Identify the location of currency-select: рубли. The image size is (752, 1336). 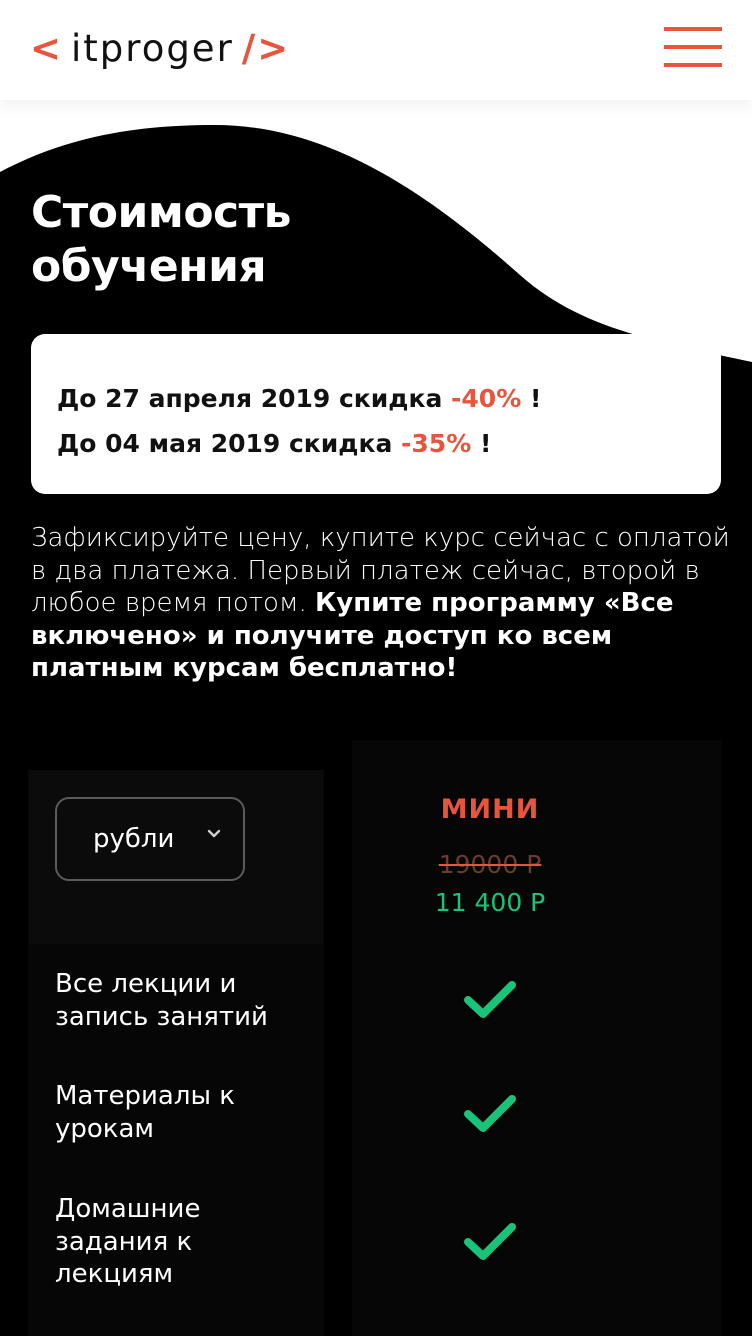
(150, 839).